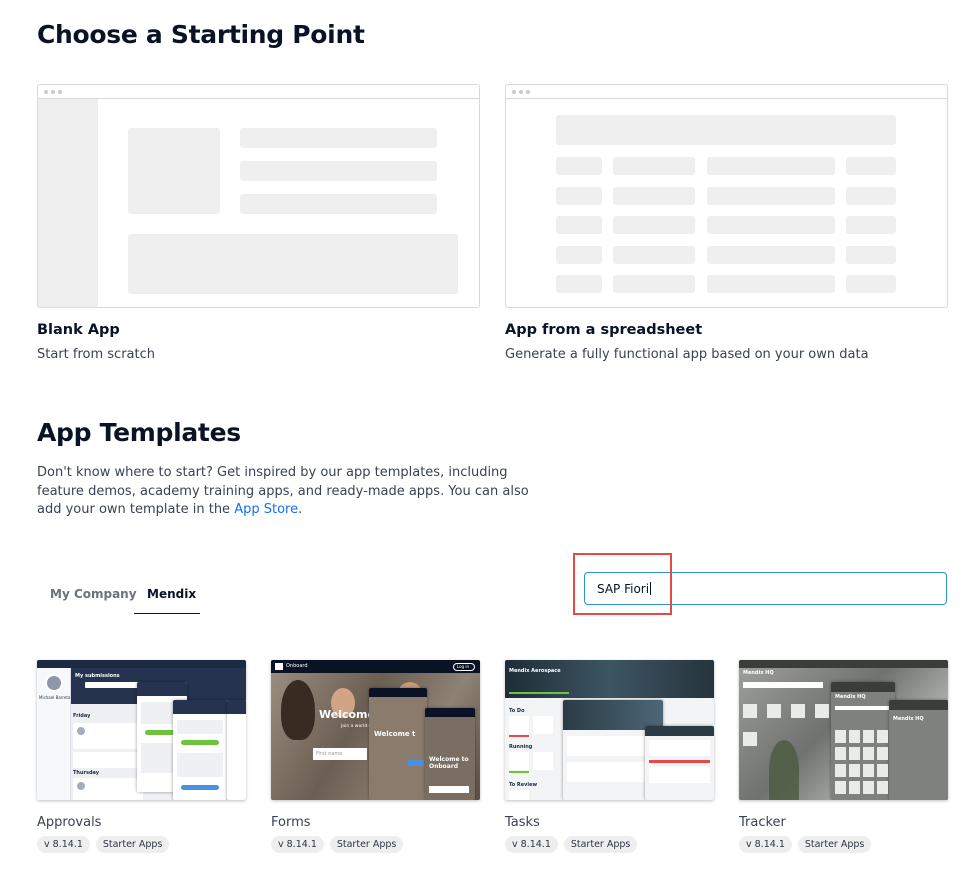 The height and width of the screenshot is (886, 979). I want to click on app-store-link: App Store, so click(266, 509).